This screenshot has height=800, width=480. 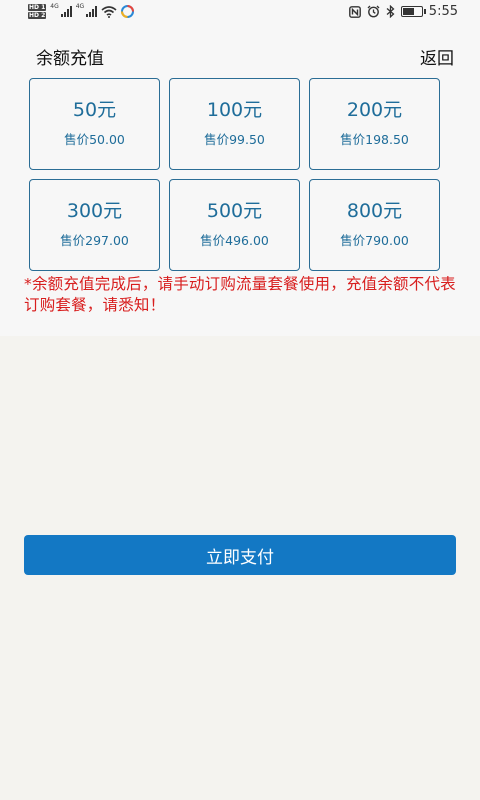 I want to click on recharge-option-800: 800元 售价790.00, so click(x=374, y=225).